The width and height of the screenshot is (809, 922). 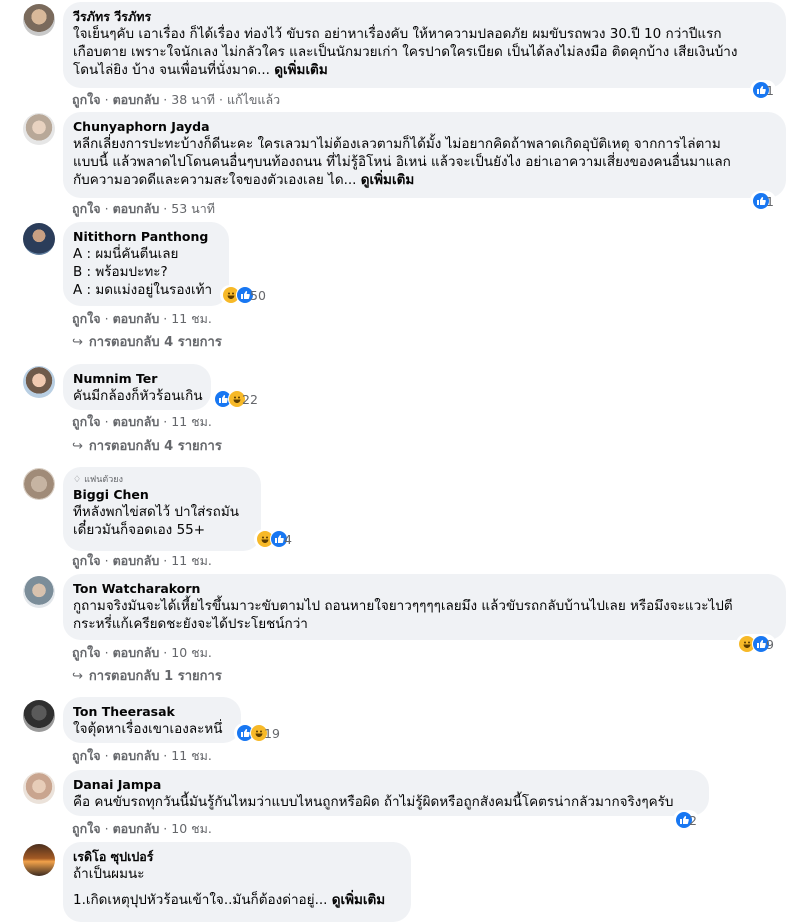 I want to click on commenter-name: เรดิโอ ซุปเปอร์, so click(x=236, y=857).